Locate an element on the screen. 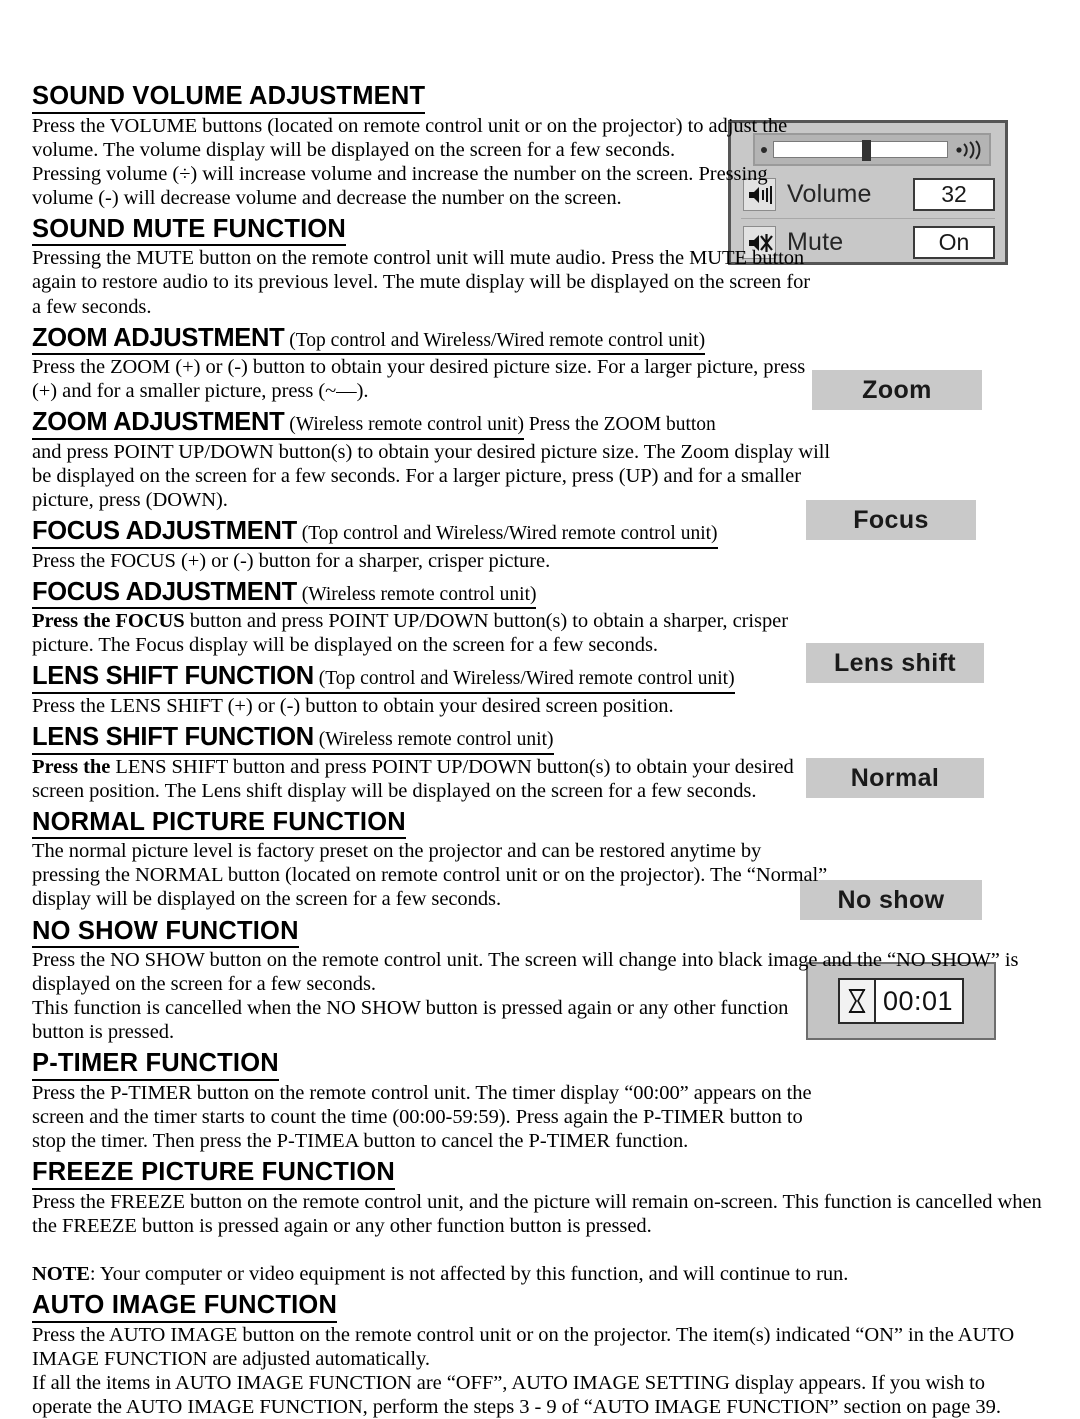 This screenshot has height=1419, width=1080. heading-no-show-function: NO SHOW FUNCTION is located at coordinates (165, 933).